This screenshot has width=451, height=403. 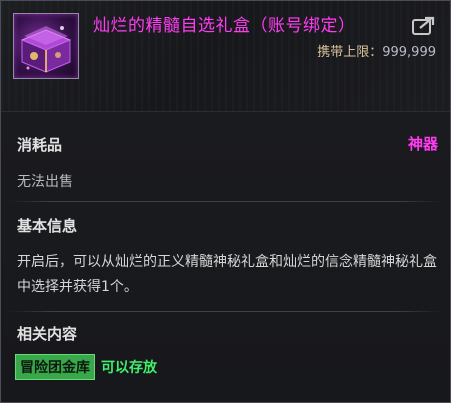 What do you see at coordinates (40, 145) in the screenshot?
I see `item-type: 消耗品` at bounding box center [40, 145].